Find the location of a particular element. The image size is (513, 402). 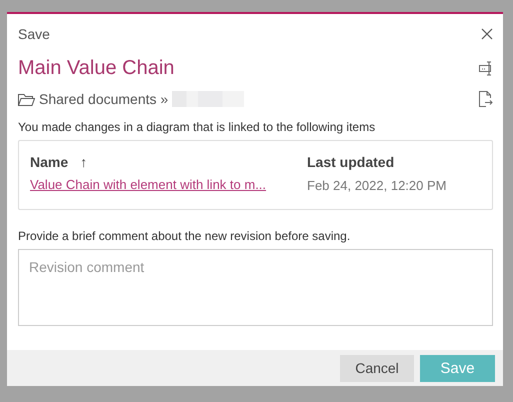

folder-path: Shared documents » is located at coordinates (103, 99).